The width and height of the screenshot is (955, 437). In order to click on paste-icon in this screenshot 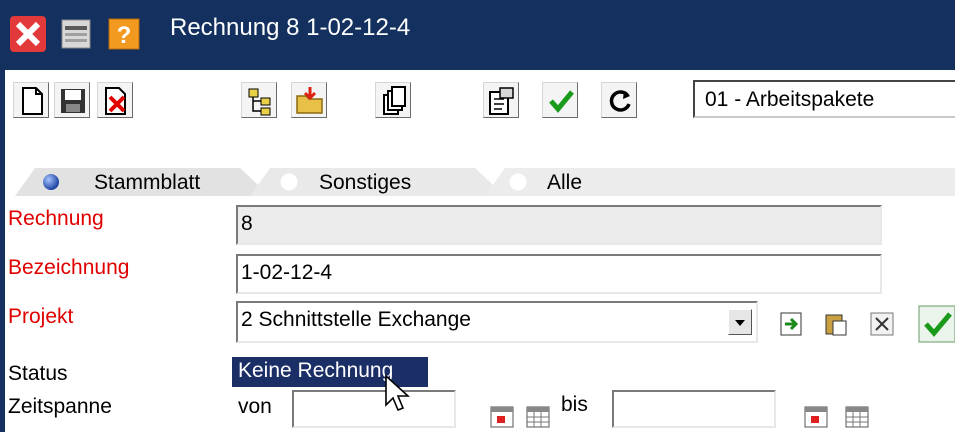, I will do `click(836, 325)`.